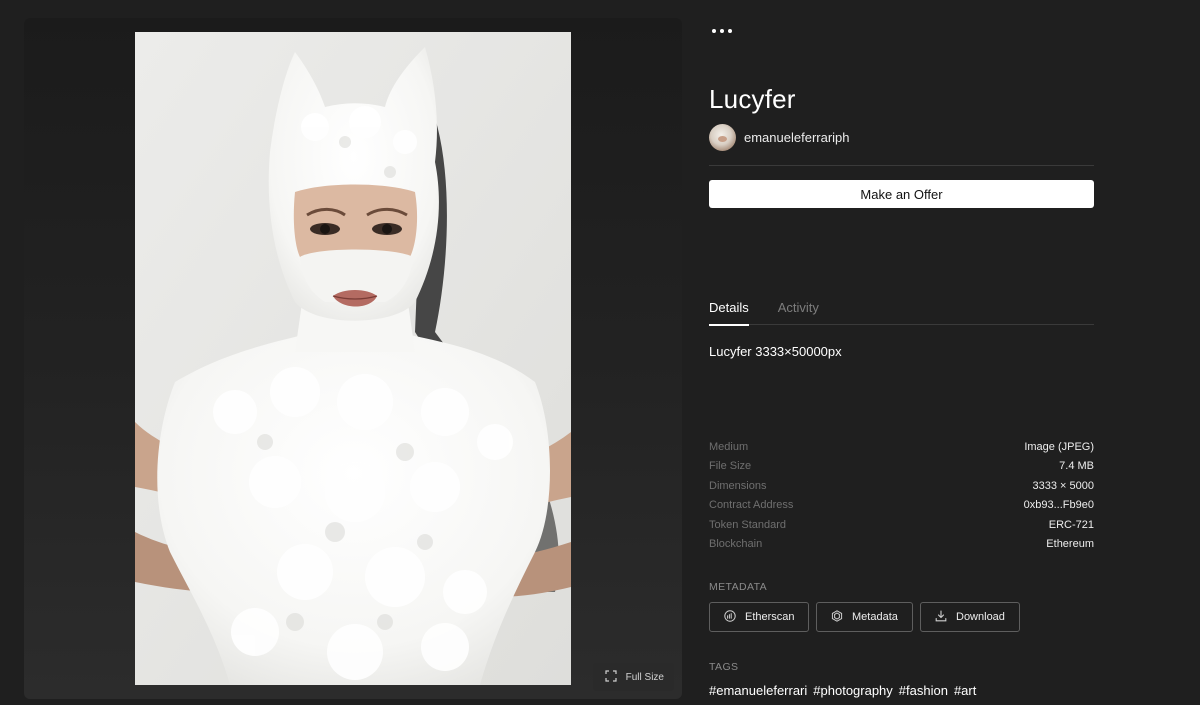 This screenshot has width=1200, height=705. I want to click on property-key: File Size, so click(730, 466).